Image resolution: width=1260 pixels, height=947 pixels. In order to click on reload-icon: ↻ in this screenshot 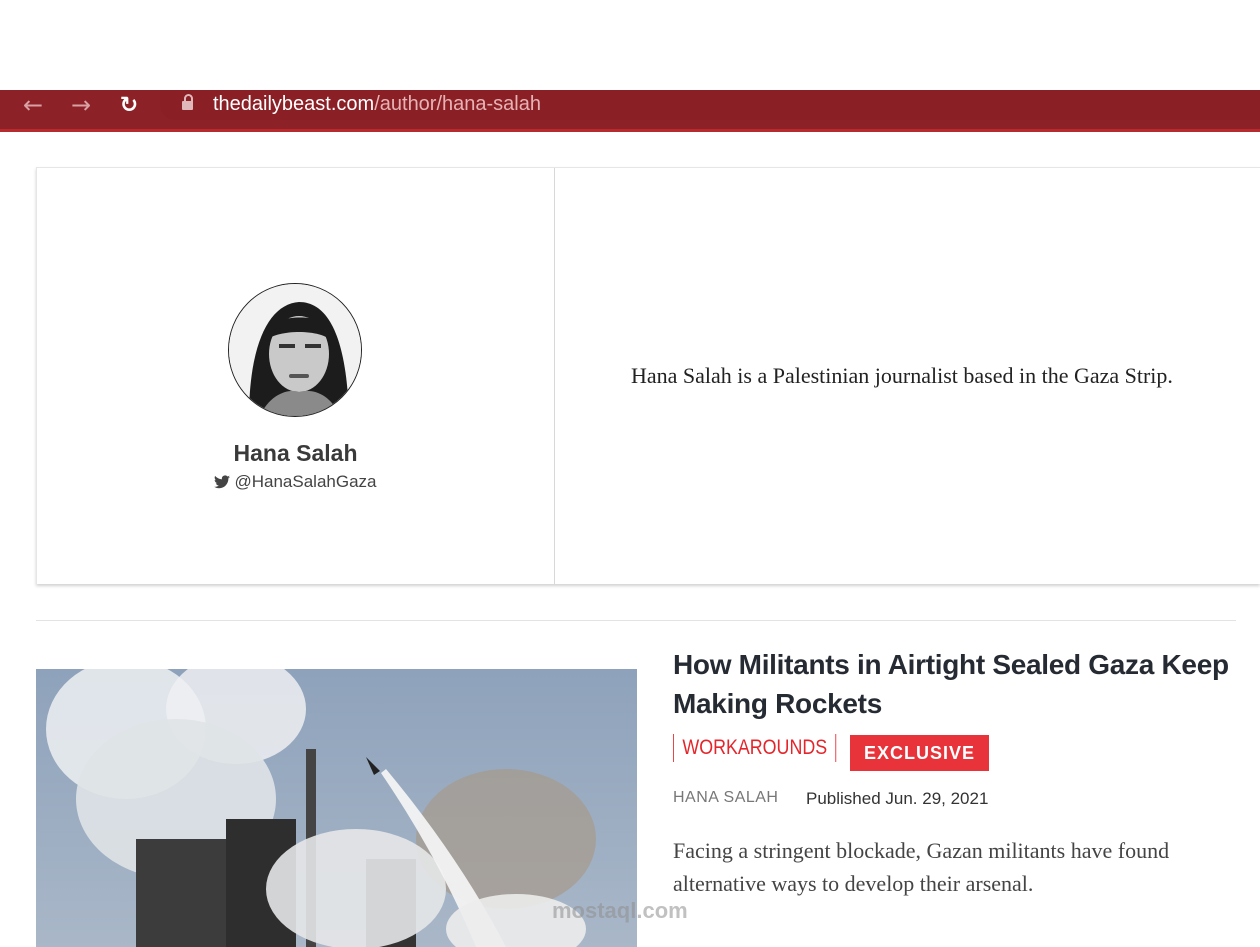, I will do `click(129, 105)`.